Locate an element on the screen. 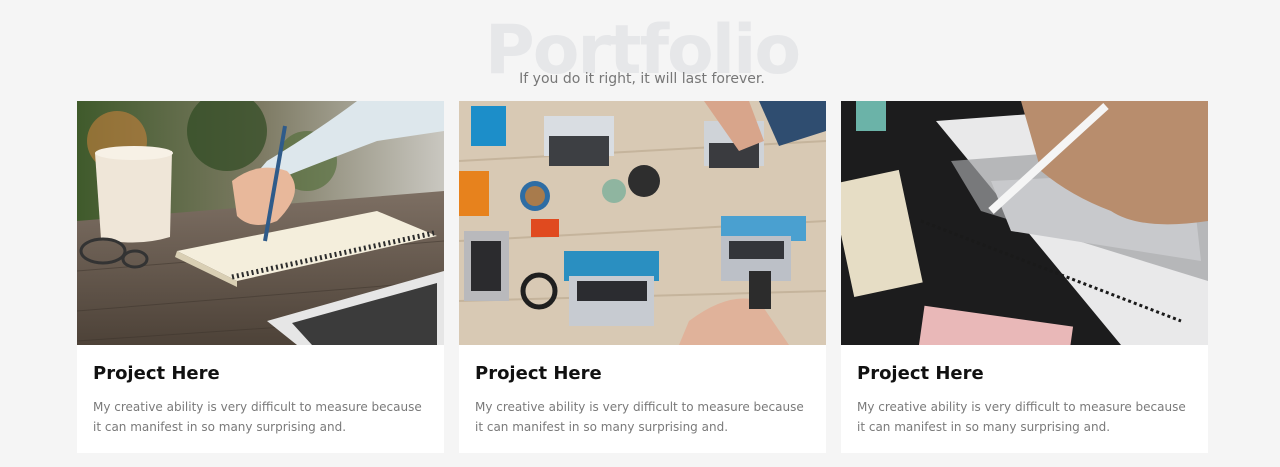  photo-answer-sheet is located at coordinates (1024, 223).